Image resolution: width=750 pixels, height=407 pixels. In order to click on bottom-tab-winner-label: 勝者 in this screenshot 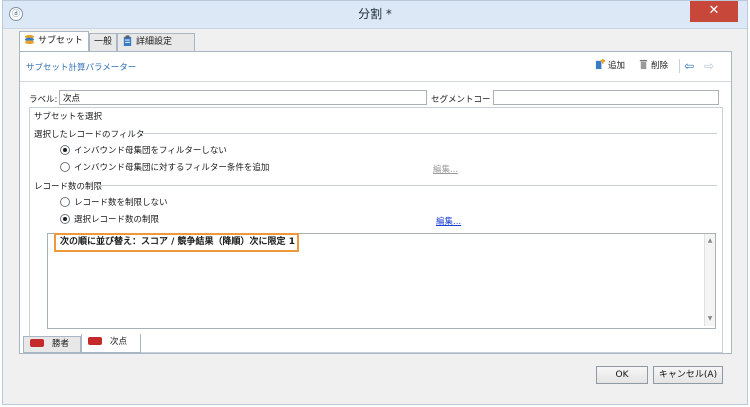, I will do `click(61, 344)`.